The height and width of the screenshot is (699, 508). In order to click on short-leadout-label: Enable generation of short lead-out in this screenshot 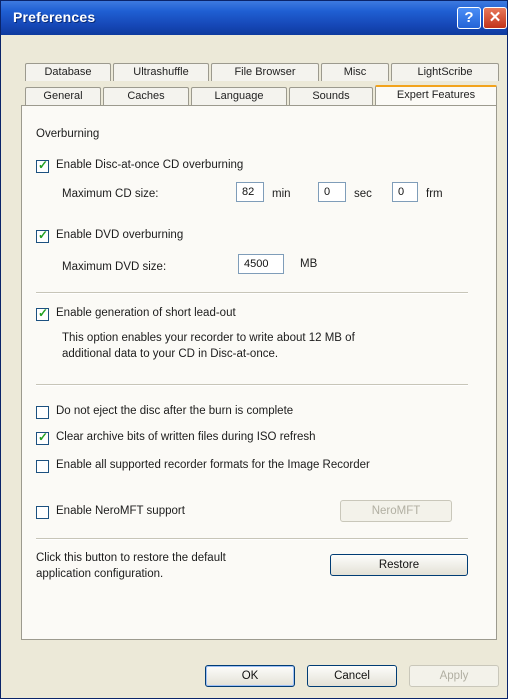, I will do `click(146, 313)`.